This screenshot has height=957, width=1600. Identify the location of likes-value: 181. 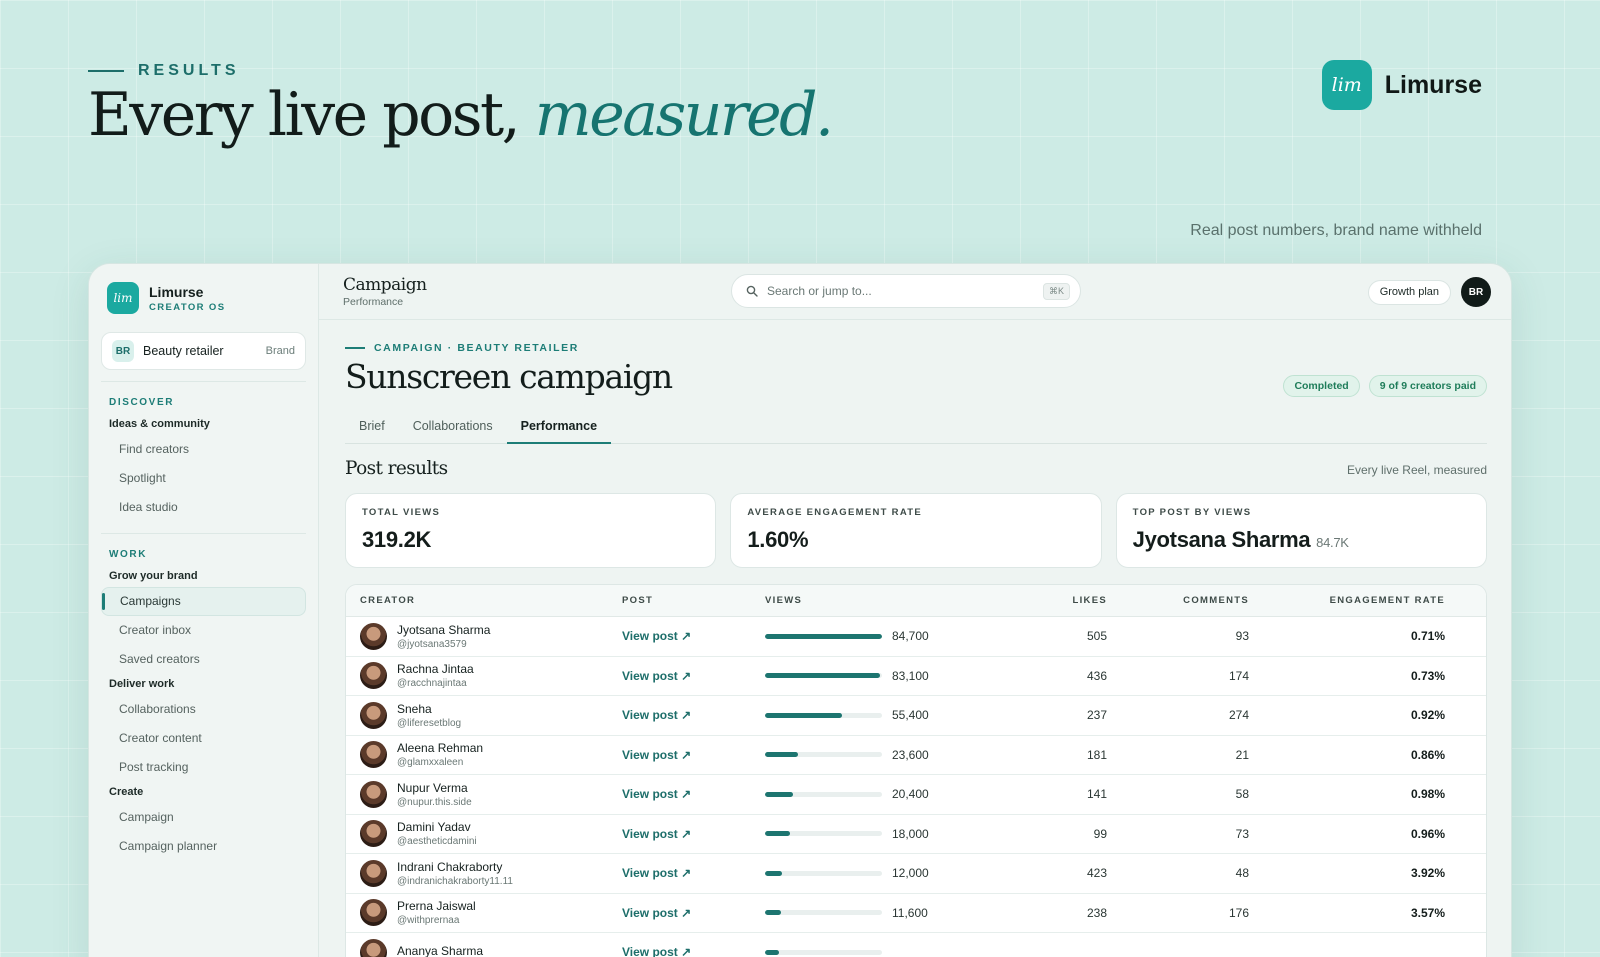
(1096, 754).